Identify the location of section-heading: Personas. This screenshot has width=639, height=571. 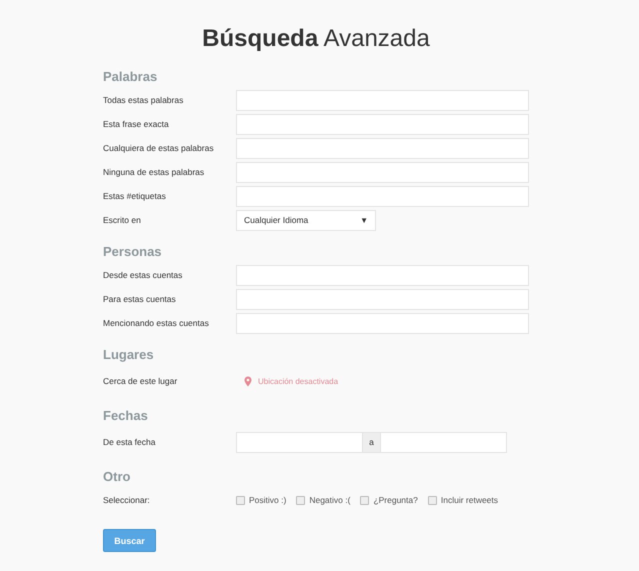
(133, 252).